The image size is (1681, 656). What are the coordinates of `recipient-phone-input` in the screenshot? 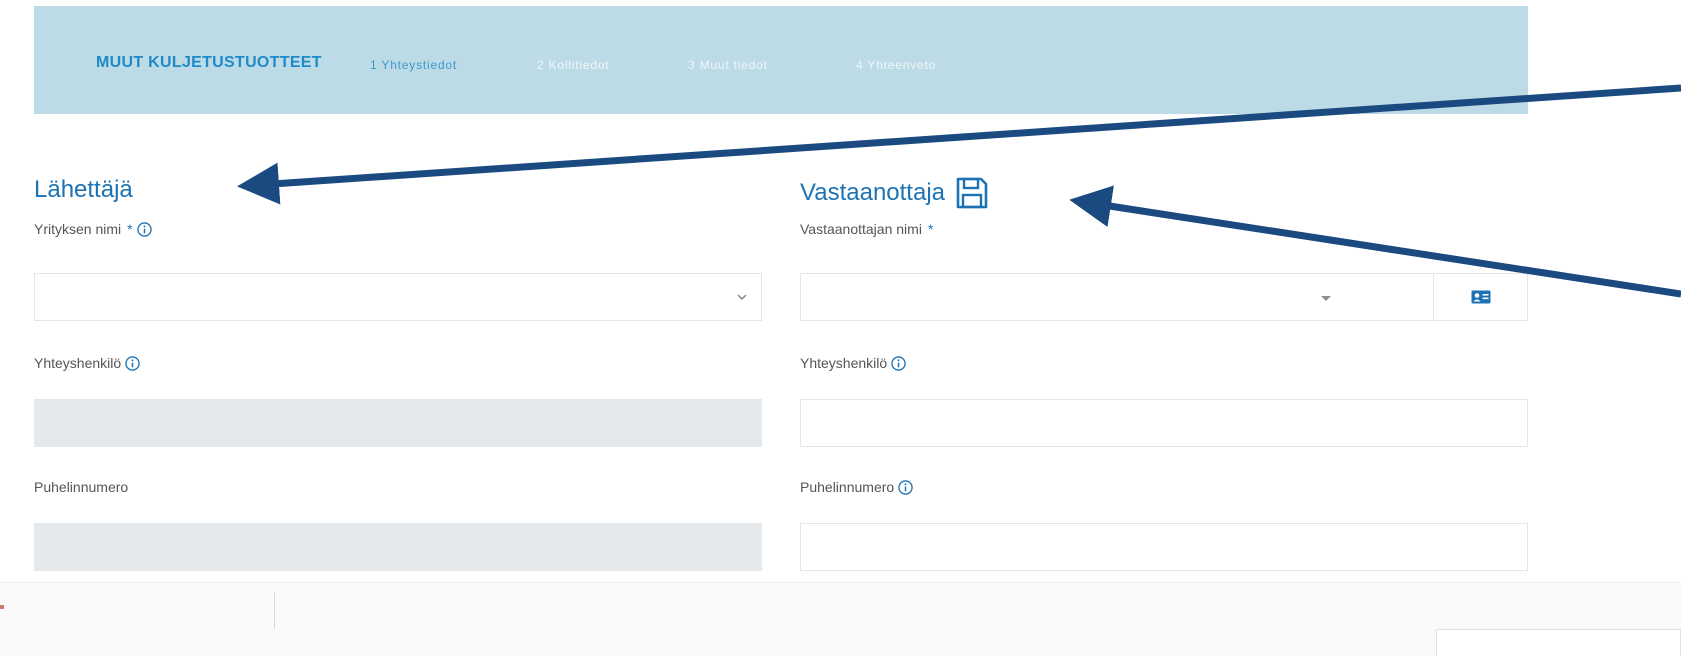 It's located at (1164, 547).